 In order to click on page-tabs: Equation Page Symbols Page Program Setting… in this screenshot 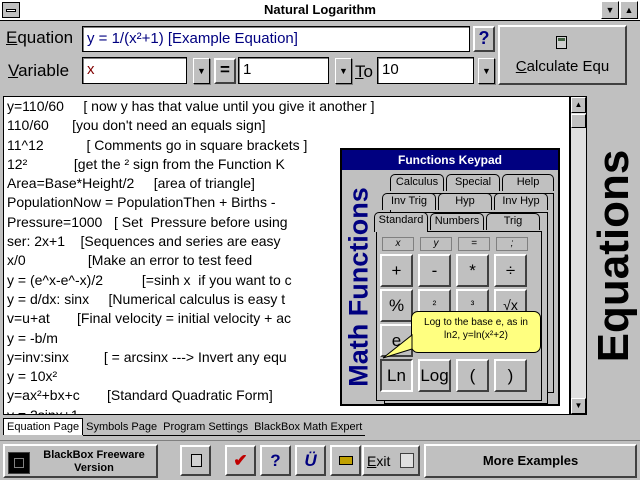, I will do `click(184, 427)`.